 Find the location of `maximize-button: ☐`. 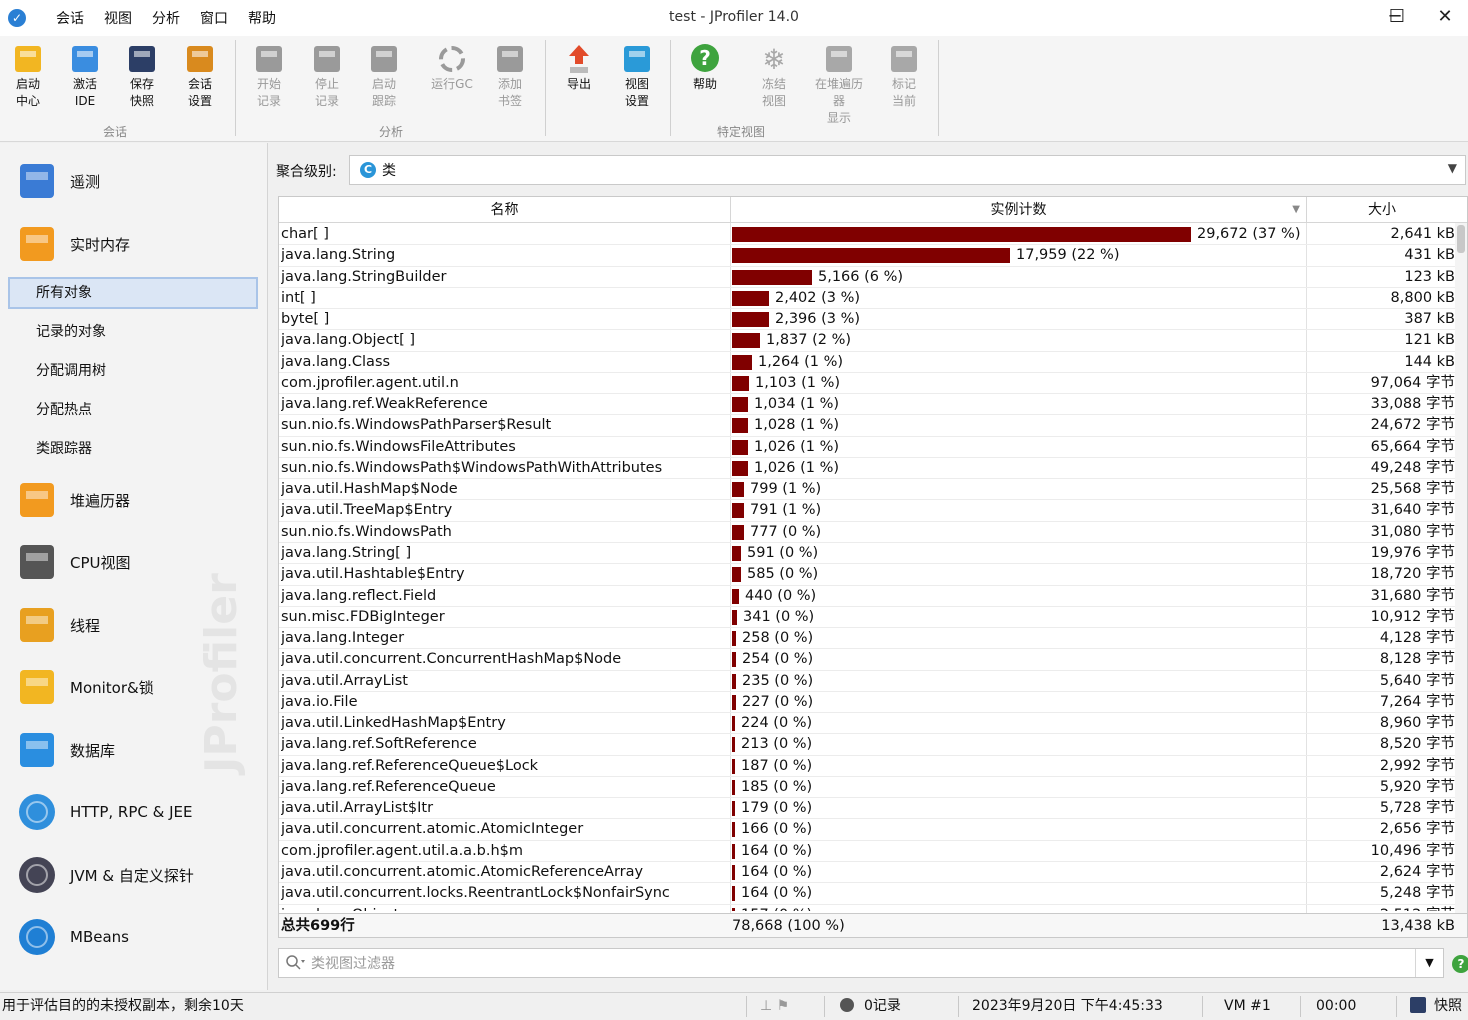

maximize-button: ☐ is located at coordinates (1397, 18).